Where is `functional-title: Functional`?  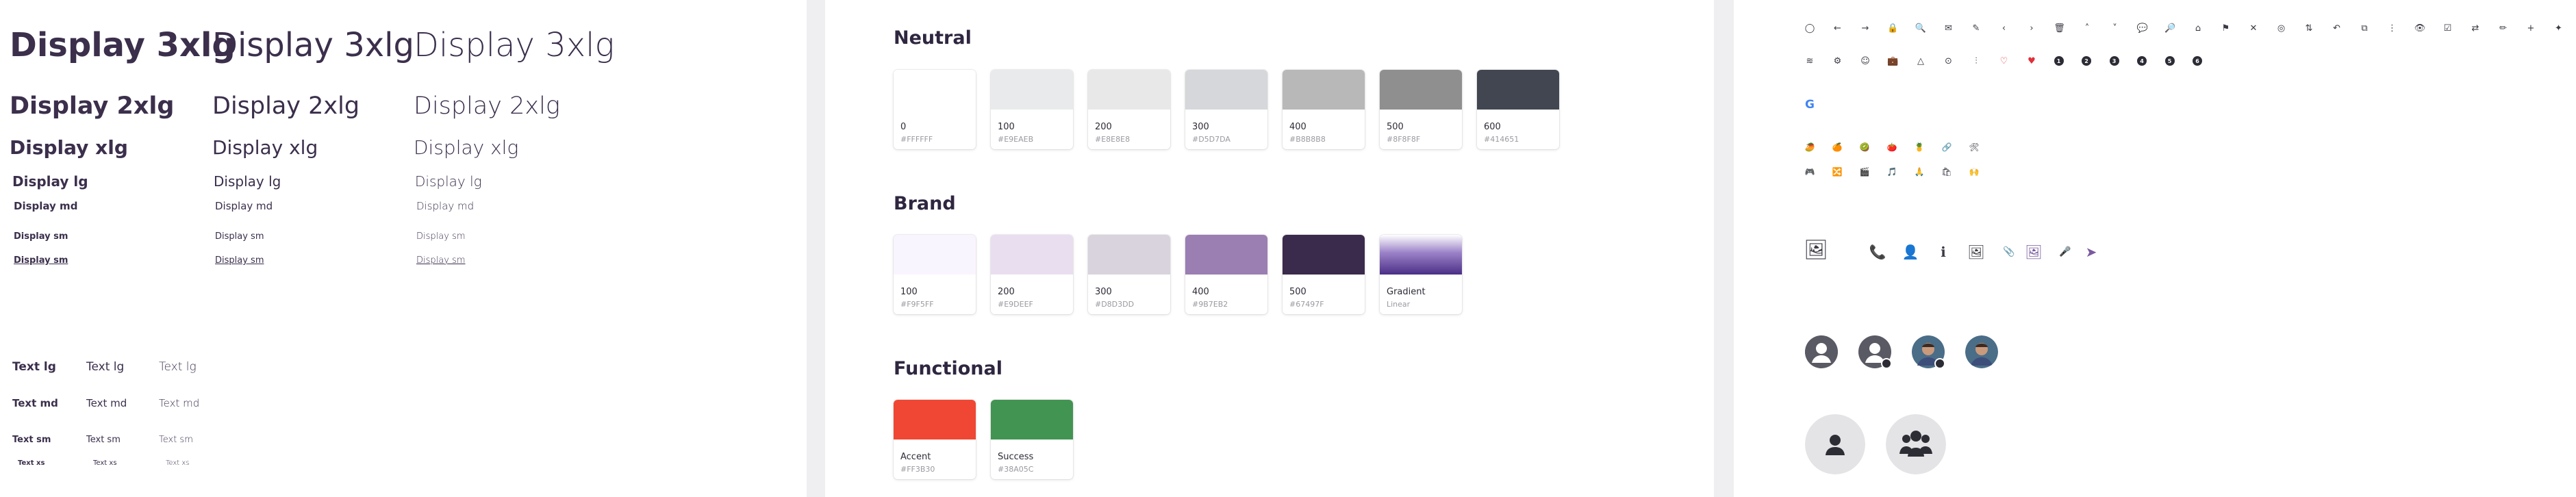 functional-title: Functional is located at coordinates (948, 368).